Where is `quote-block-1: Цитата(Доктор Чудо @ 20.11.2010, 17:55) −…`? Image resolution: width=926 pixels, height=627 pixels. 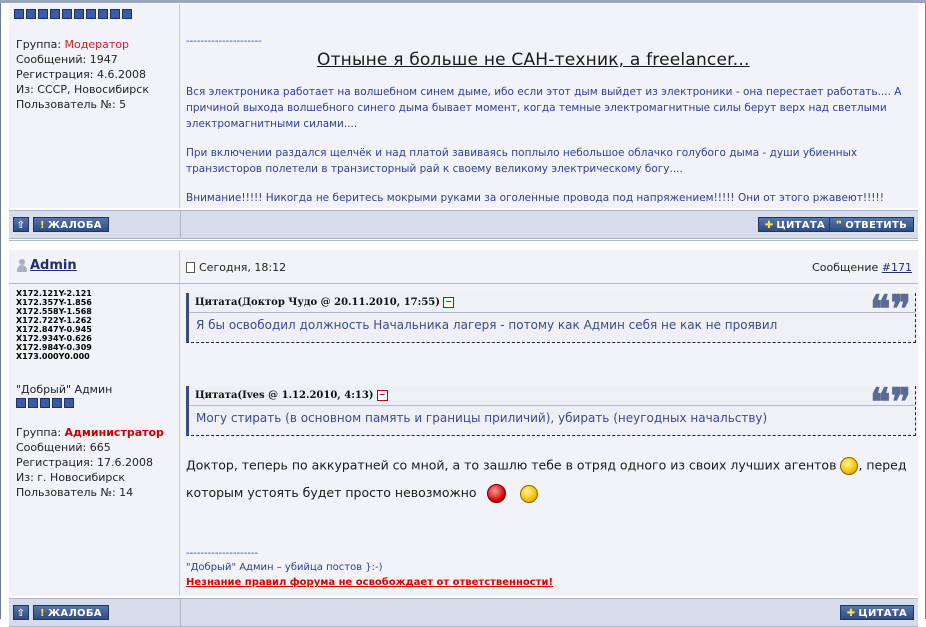
quote-block-1: Цитата(Доктор Чудо @ 20.11.2010, 17:55) −… is located at coordinates (551, 314).